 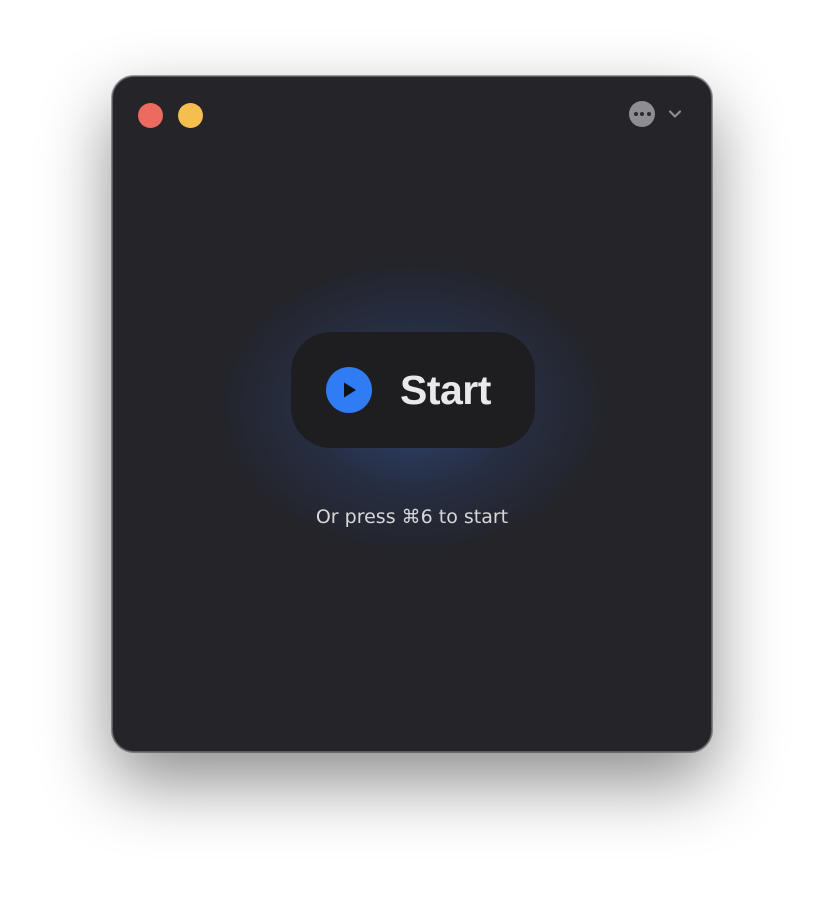 What do you see at coordinates (656, 114) in the screenshot?
I see `more-menu-button` at bounding box center [656, 114].